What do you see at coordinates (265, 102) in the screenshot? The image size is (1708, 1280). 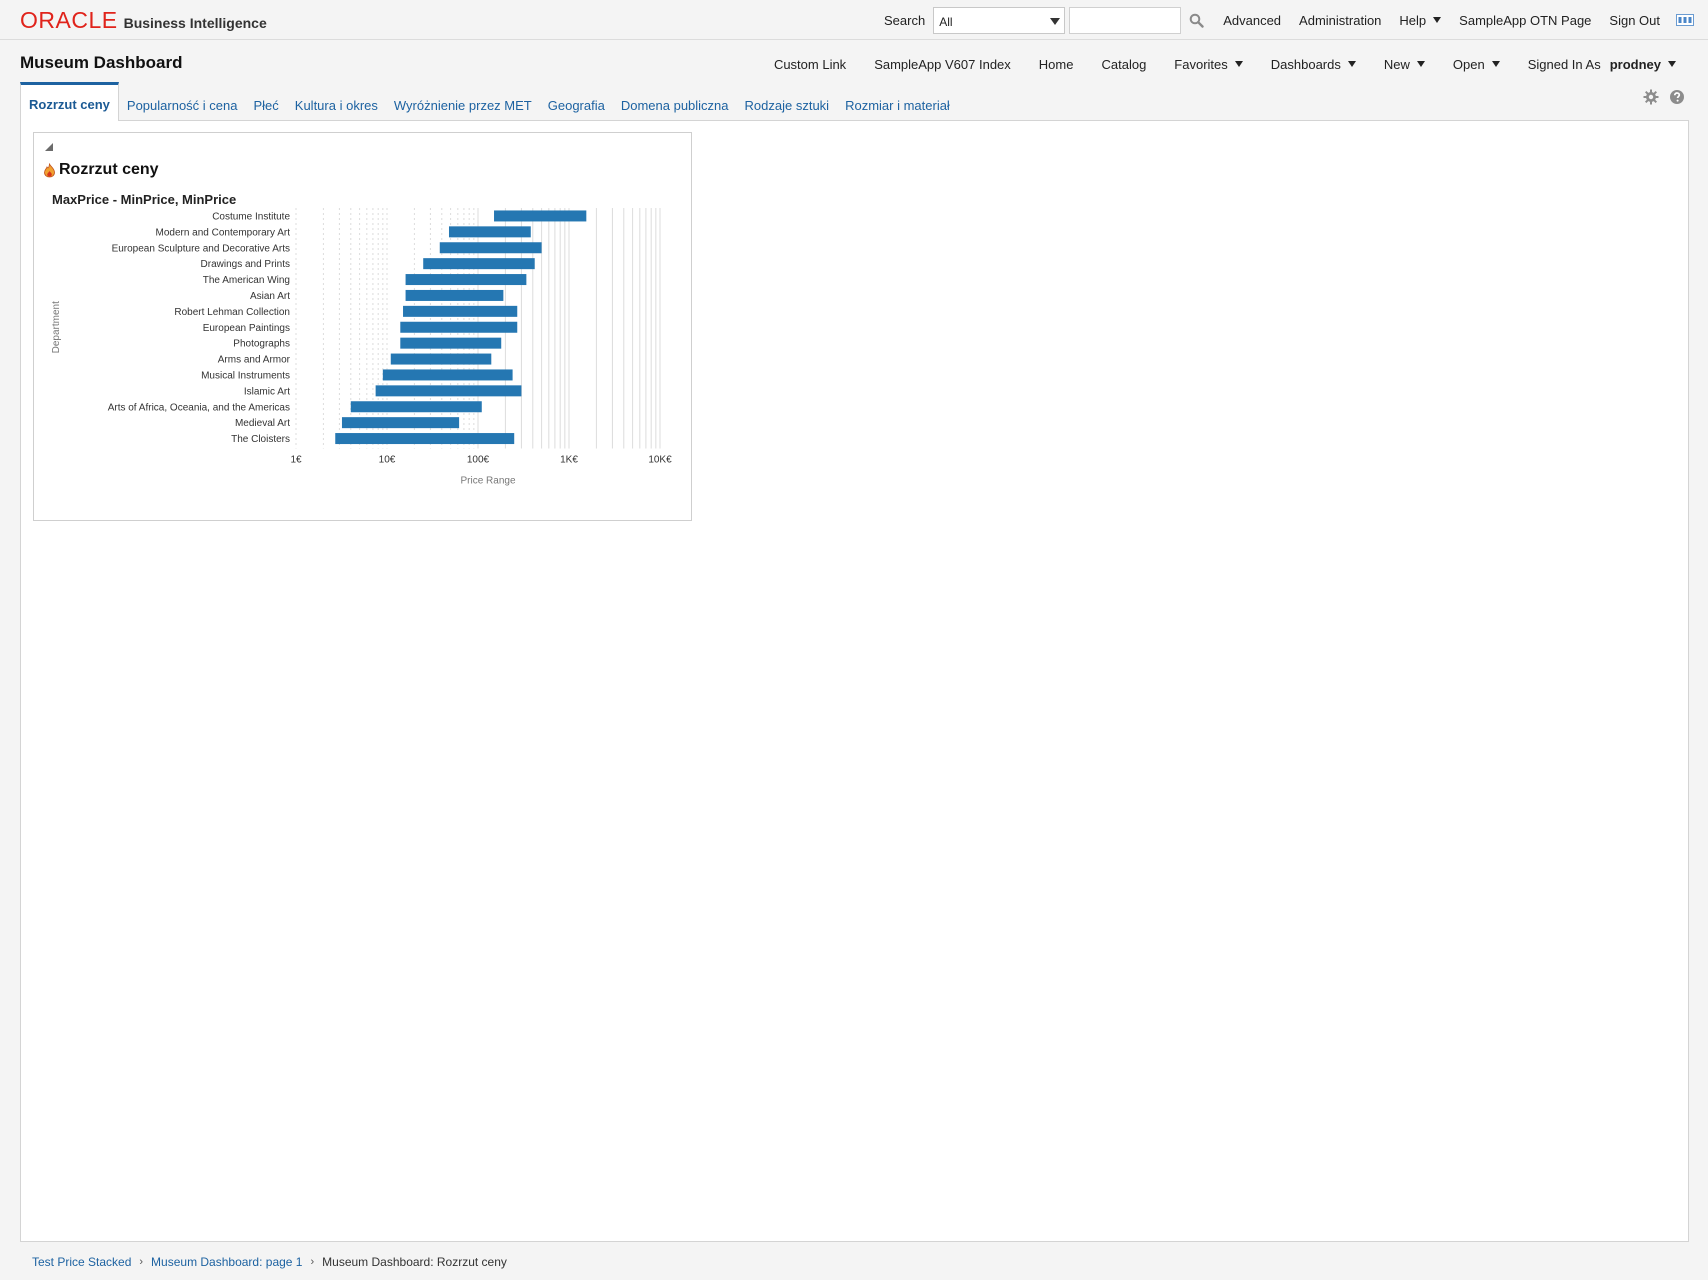 I see `tab-plec: Płeć` at bounding box center [265, 102].